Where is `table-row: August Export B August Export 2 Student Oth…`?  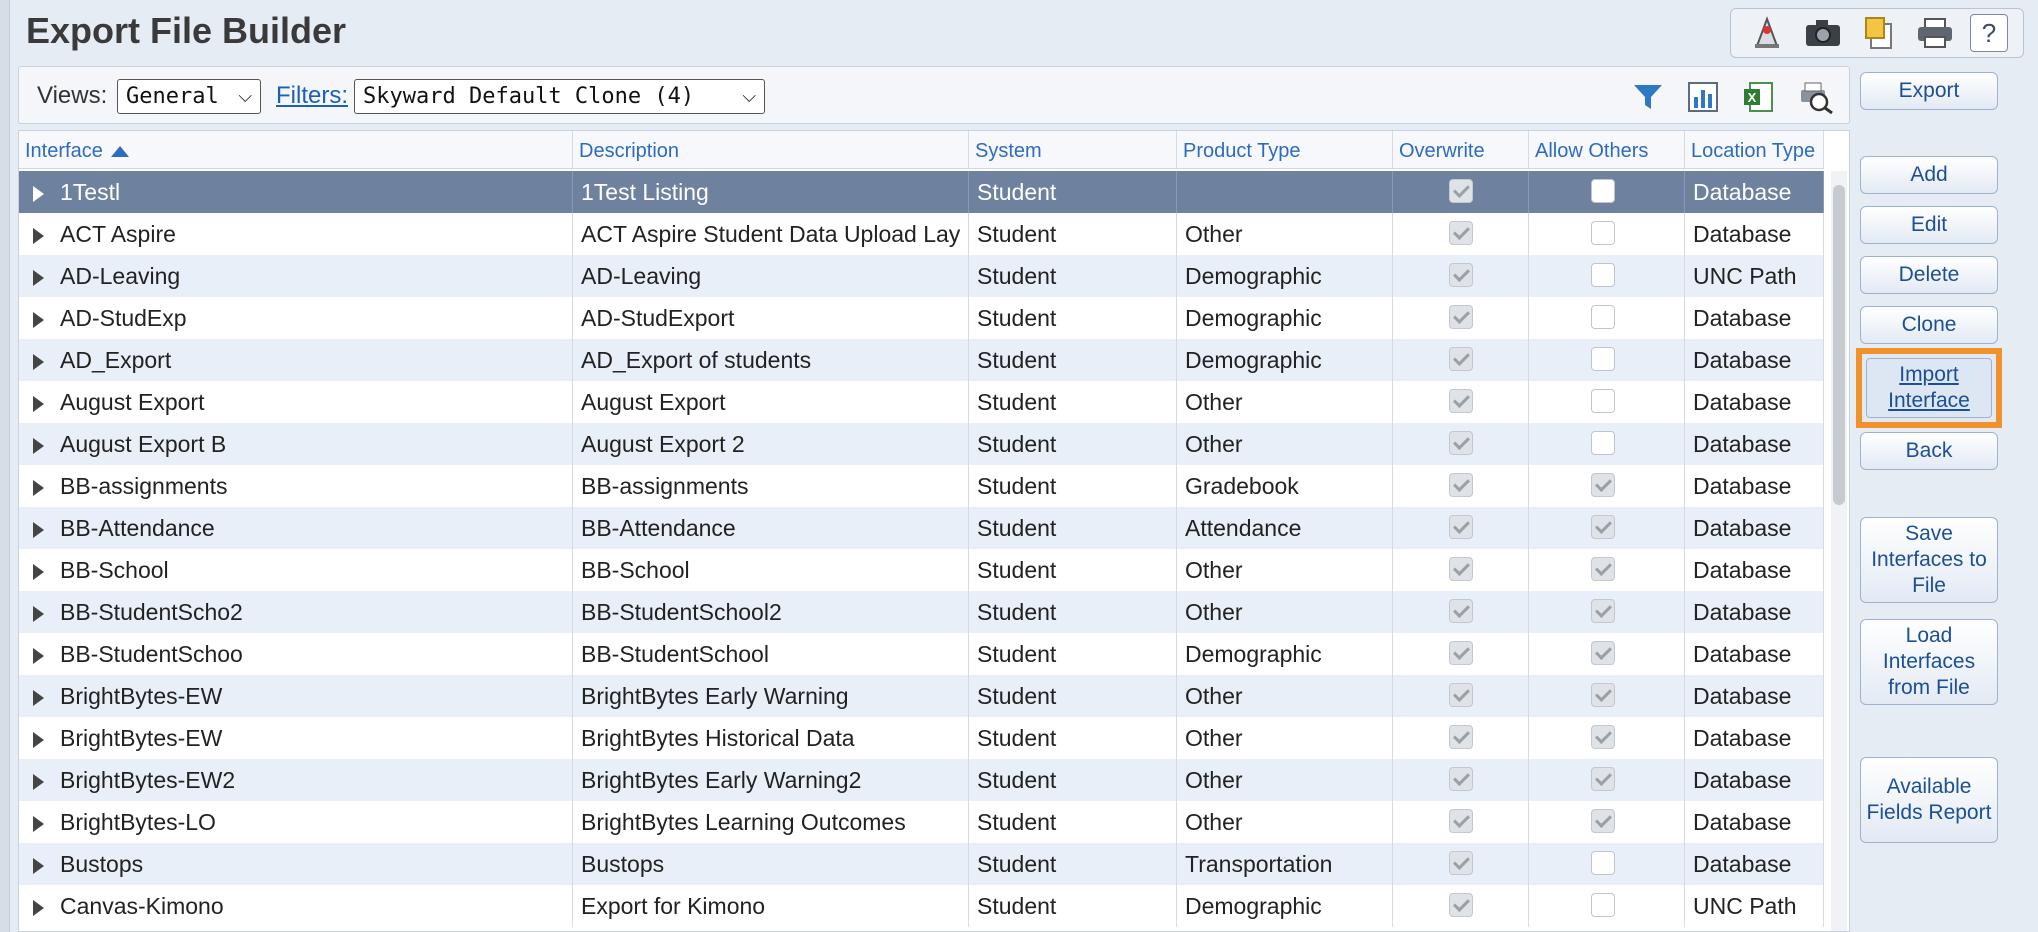
table-row: August Export B August Export 2 Student Oth… is located at coordinates (921, 444).